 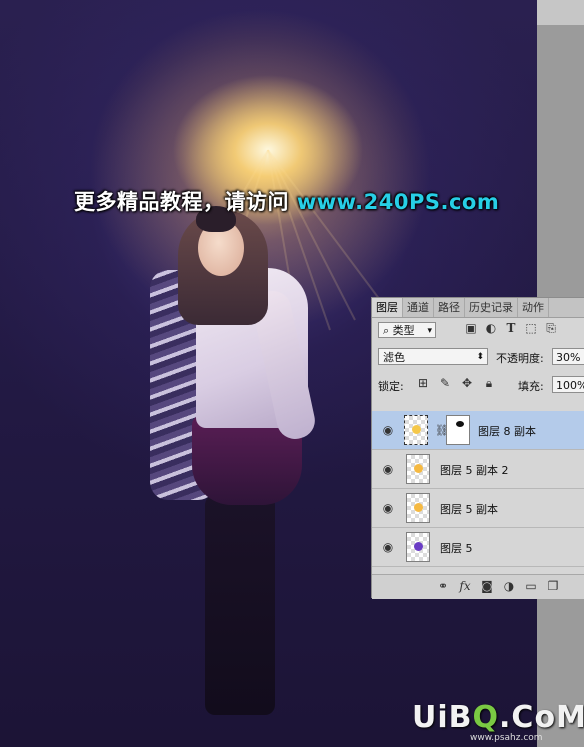 I want to click on blend-row: 滤色 ⬍ 不透明度: 30%, so click(x=478, y=356).